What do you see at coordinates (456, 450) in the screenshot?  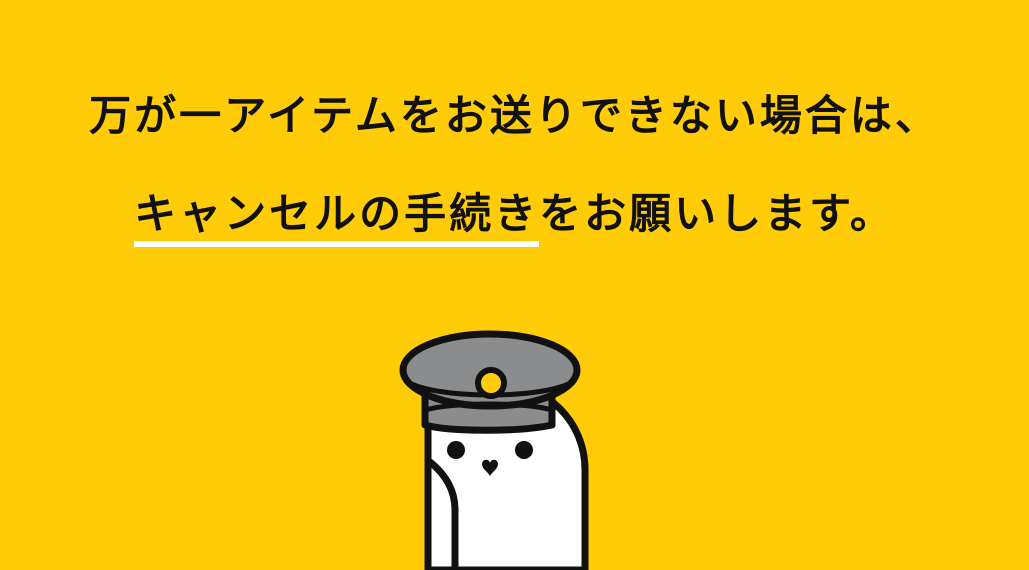 I see `left-eye-icon` at bounding box center [456, 450].